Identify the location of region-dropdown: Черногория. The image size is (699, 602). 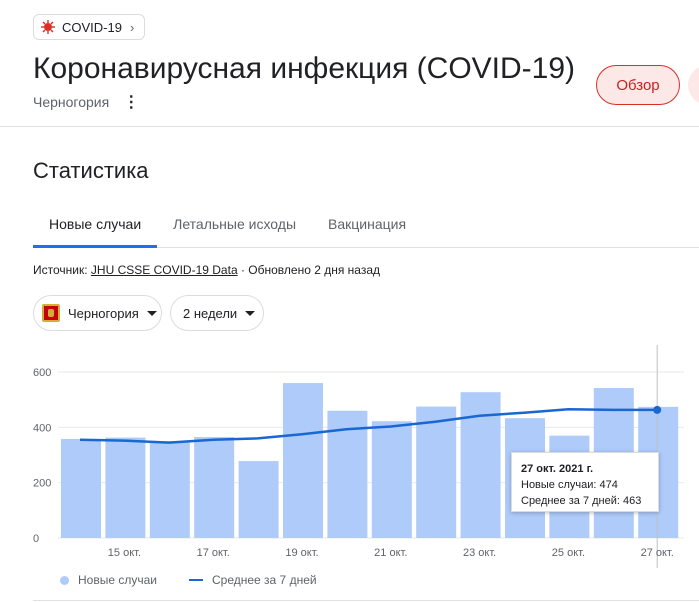
(97, 313).